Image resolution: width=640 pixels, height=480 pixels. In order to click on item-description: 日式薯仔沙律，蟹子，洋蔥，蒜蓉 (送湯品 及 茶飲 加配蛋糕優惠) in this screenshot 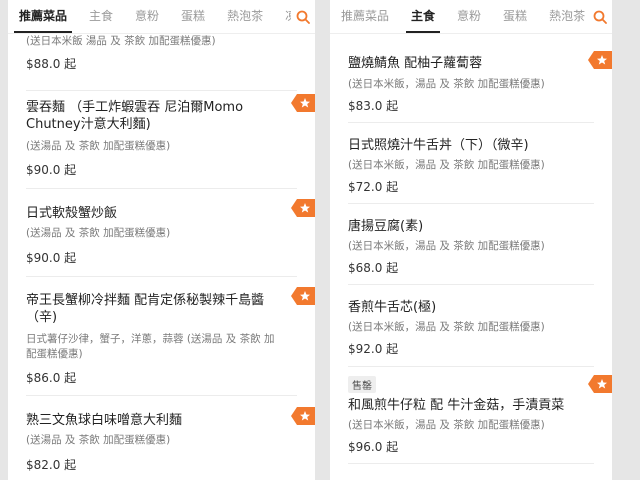, I will do `click(150, 346)`.